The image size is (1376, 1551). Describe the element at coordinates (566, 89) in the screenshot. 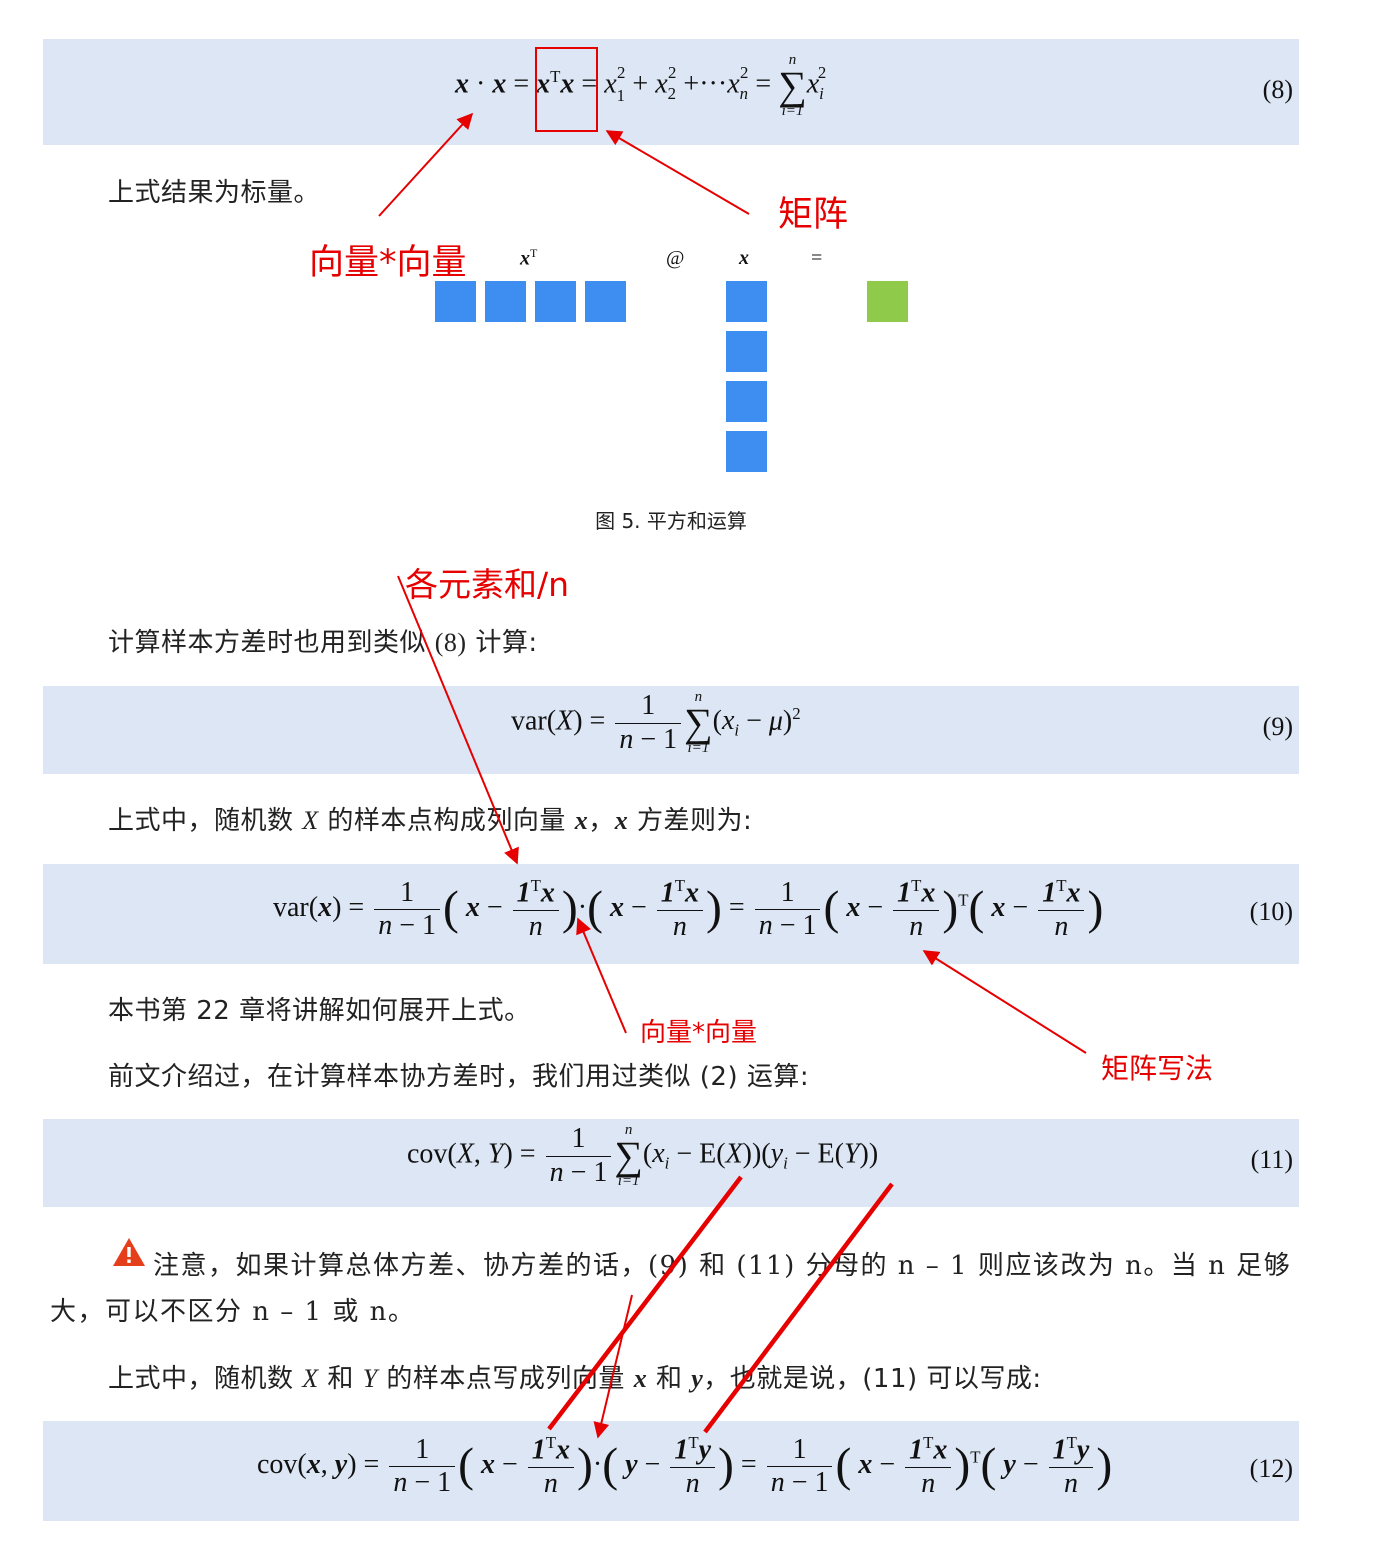

I see `highlight-box` at that location.